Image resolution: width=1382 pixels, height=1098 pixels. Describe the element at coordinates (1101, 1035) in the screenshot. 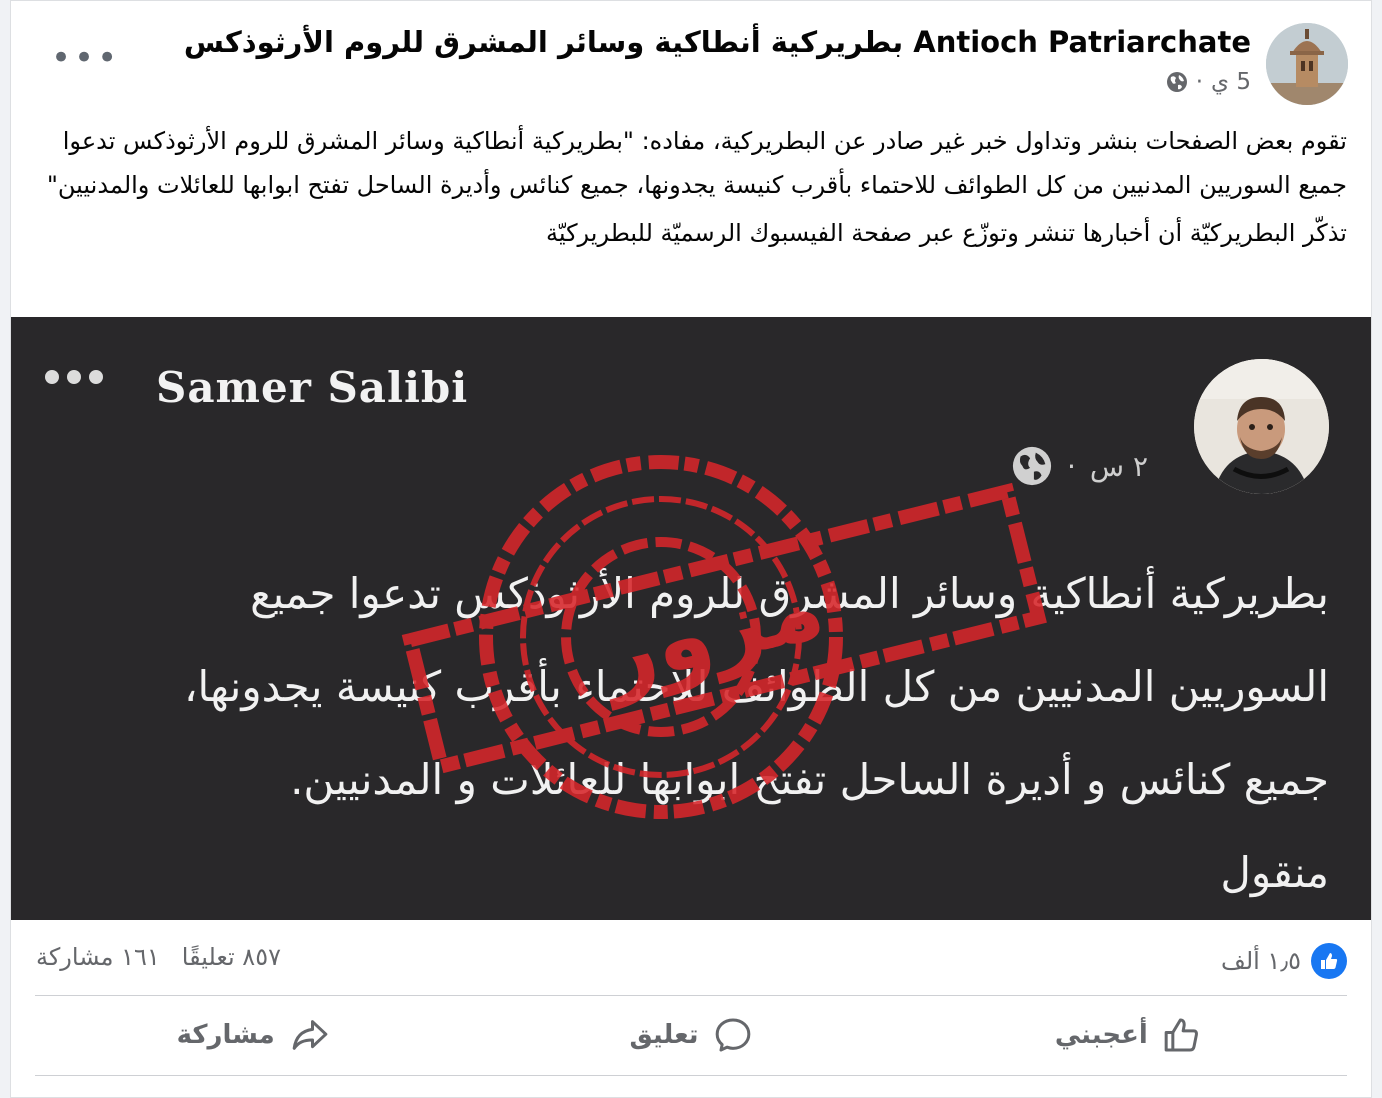

I see `like-label: أعجبني` at that location.